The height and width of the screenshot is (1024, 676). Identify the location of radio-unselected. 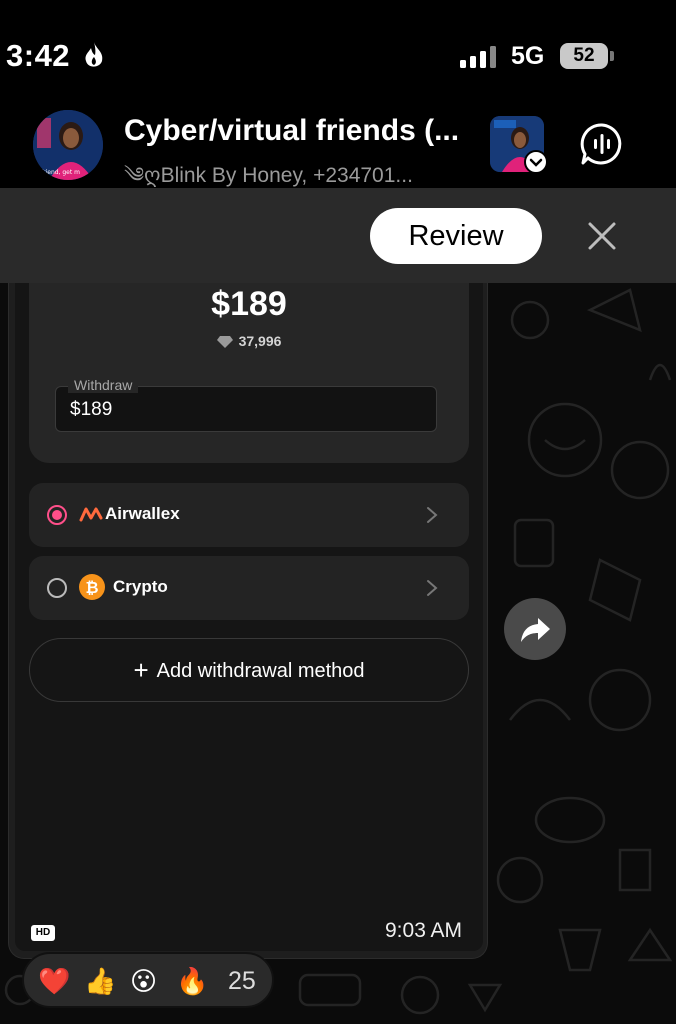
(57, 588).